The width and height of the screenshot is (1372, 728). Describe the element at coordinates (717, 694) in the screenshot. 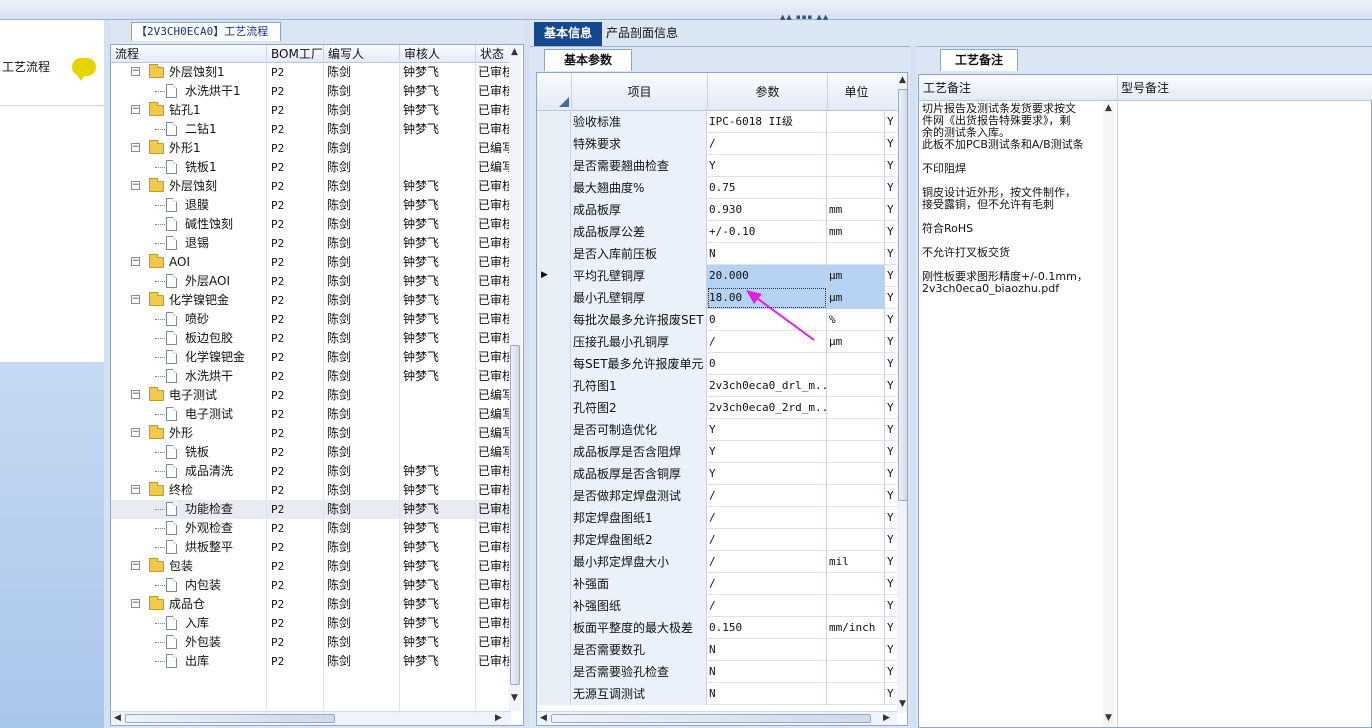

I see `params-row: 无源互调测试 N Y` at that location.